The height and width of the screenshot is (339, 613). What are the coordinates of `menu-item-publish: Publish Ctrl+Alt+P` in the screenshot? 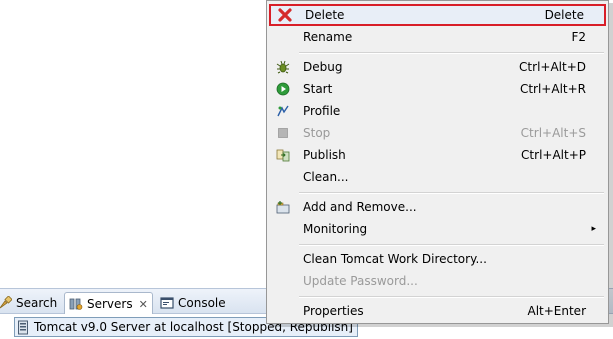 It's located at (437, 155).